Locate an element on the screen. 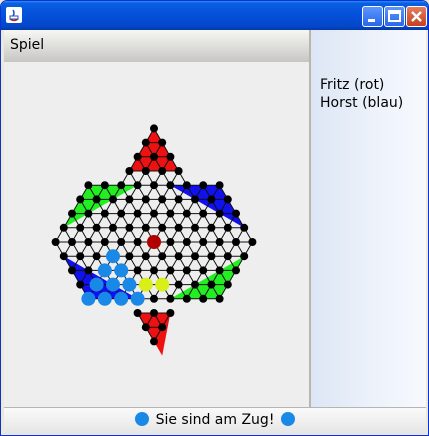  close-icon is located at coordinates (416, 16).